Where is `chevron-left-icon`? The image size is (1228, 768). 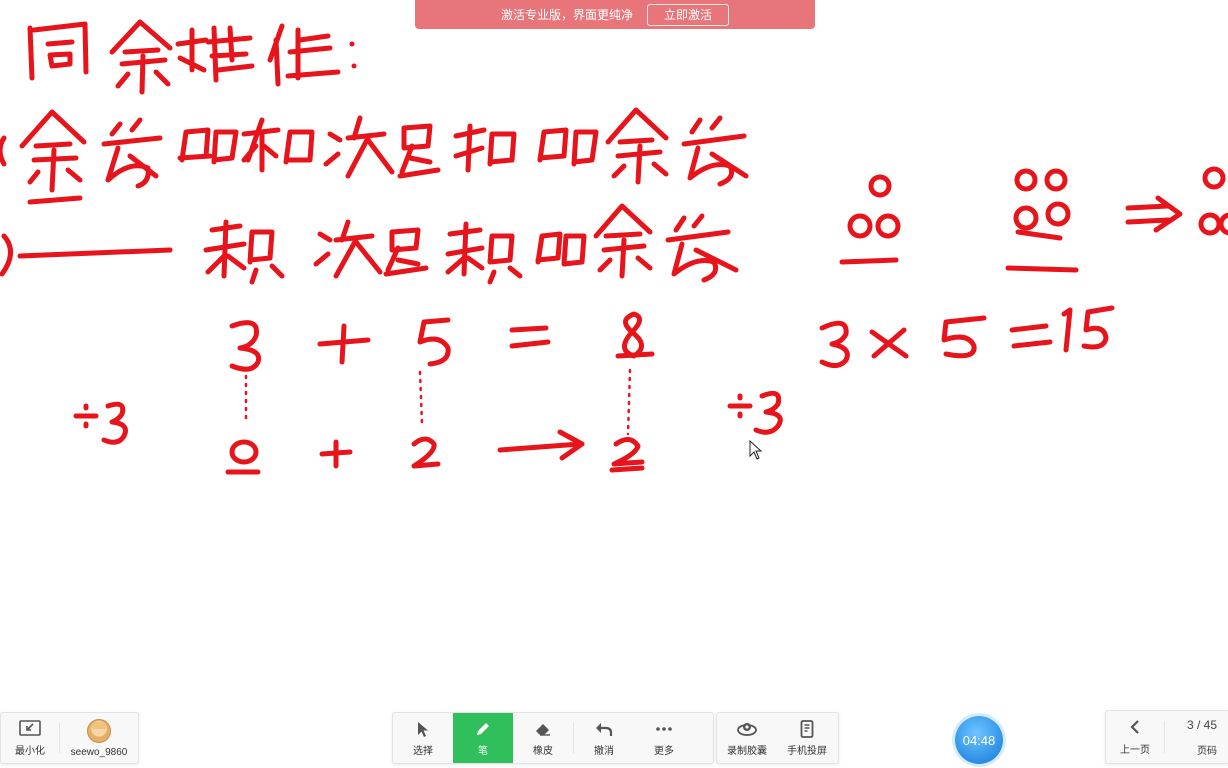
chevron-left-icon is located at coordinates (1134, 726).